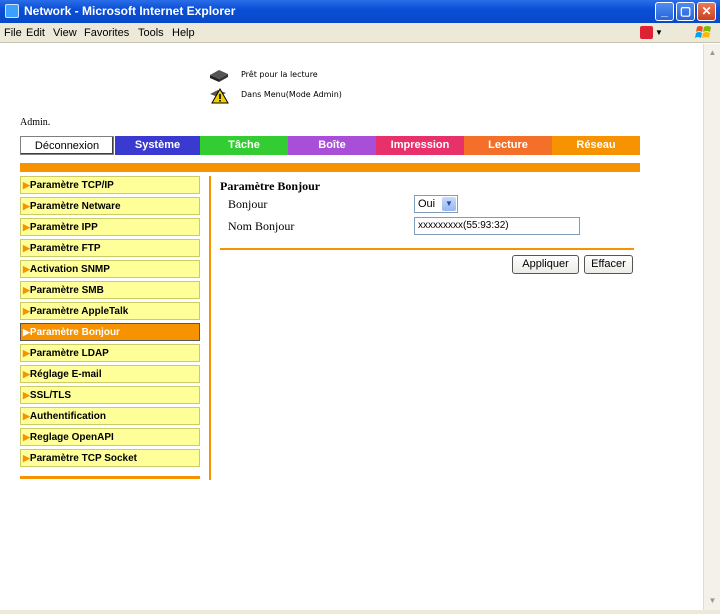  I want to click on bonjour-name-label: Nom Bonjour, so click(261, 226).